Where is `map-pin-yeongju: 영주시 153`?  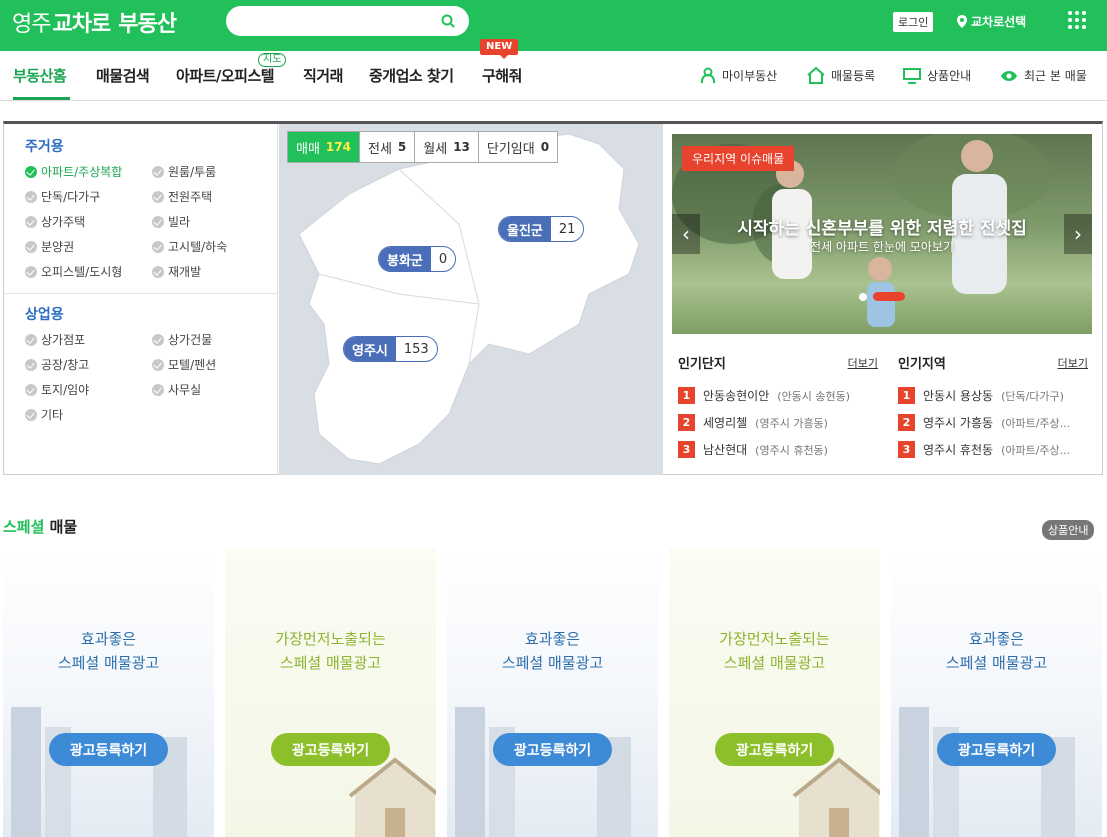 map-pin-yeongju: 영주시 153 is located at coordinates (390, 349).